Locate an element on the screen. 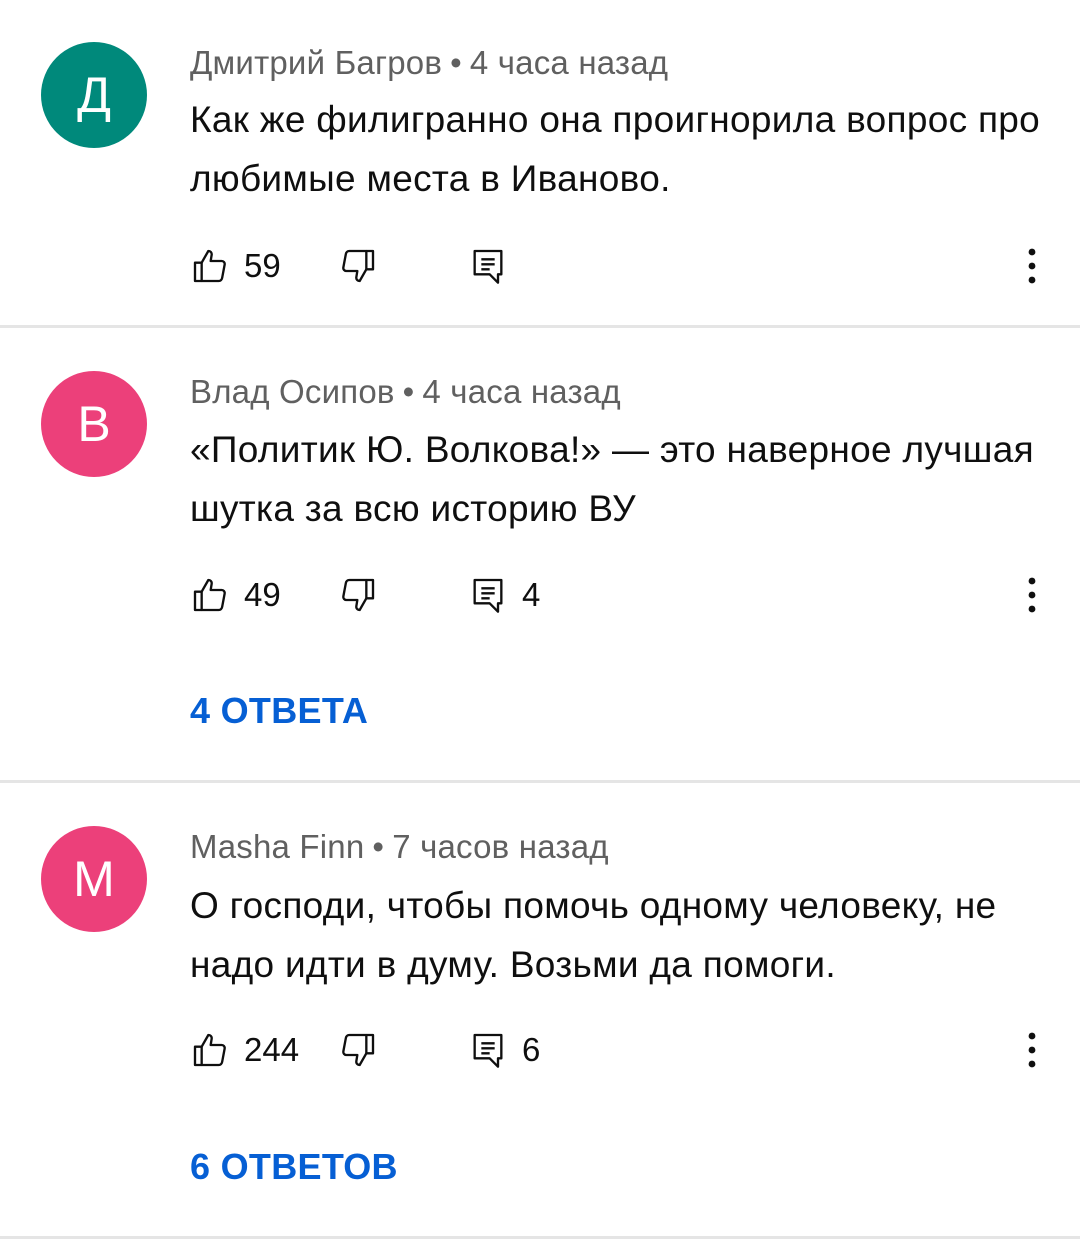 This screenshot has width=1080, height=1240. like-button: 59 is located at coordinates (235, 266).